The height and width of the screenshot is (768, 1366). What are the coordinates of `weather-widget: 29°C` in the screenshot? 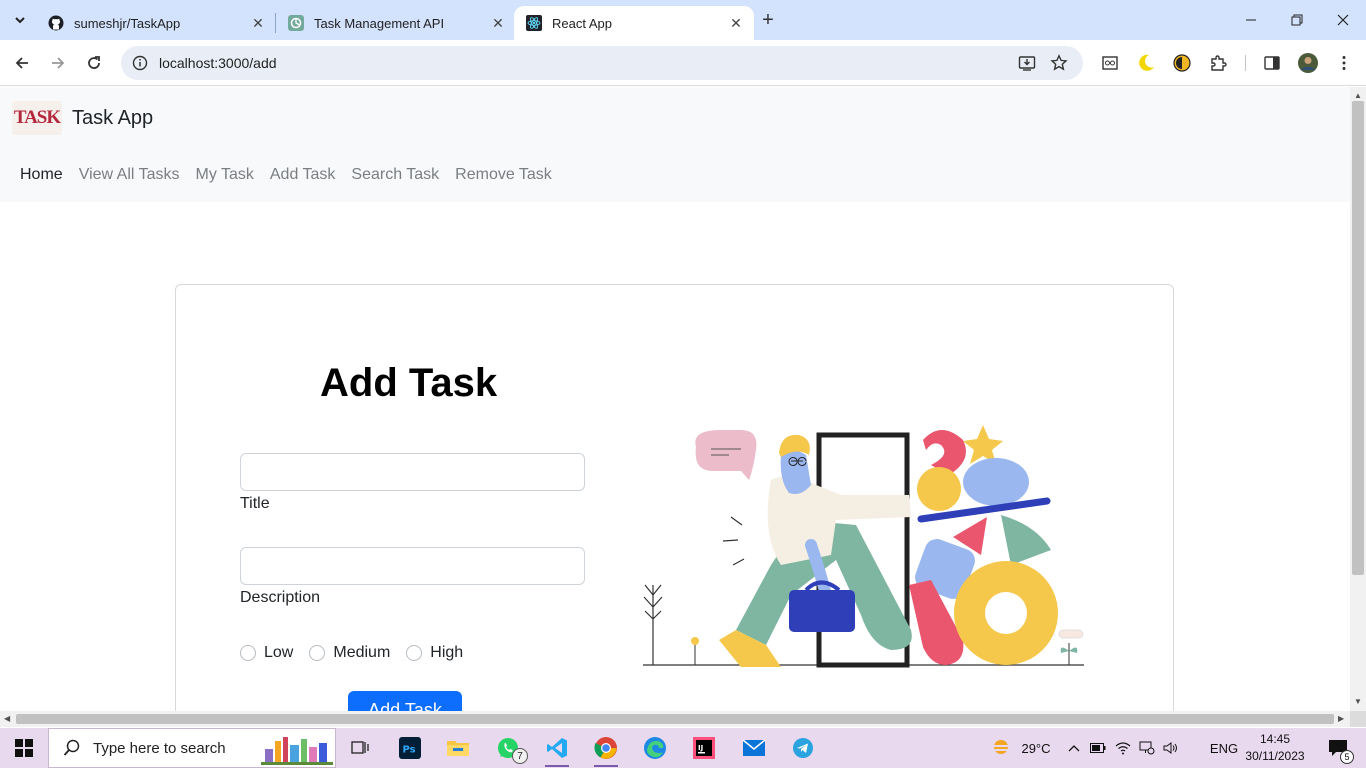 It's located at (1020, 748).